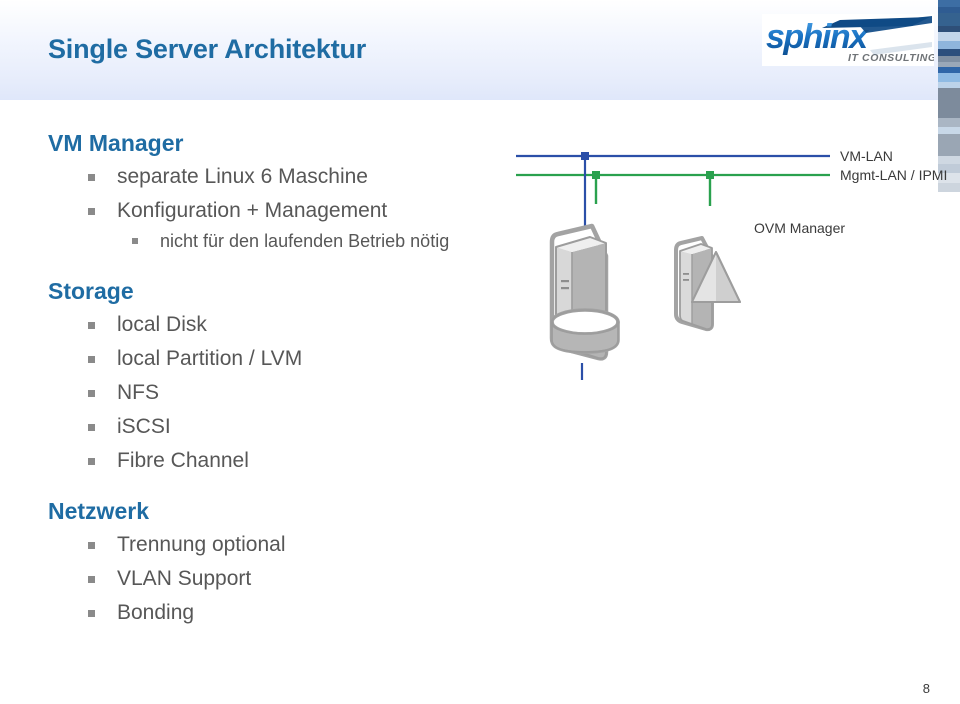 The height and width of the screenshot is (704, 960). Describe the element at coordinates (891, 58) in the screenshot. I see `svg-text: IT CONSULTING` at that location.